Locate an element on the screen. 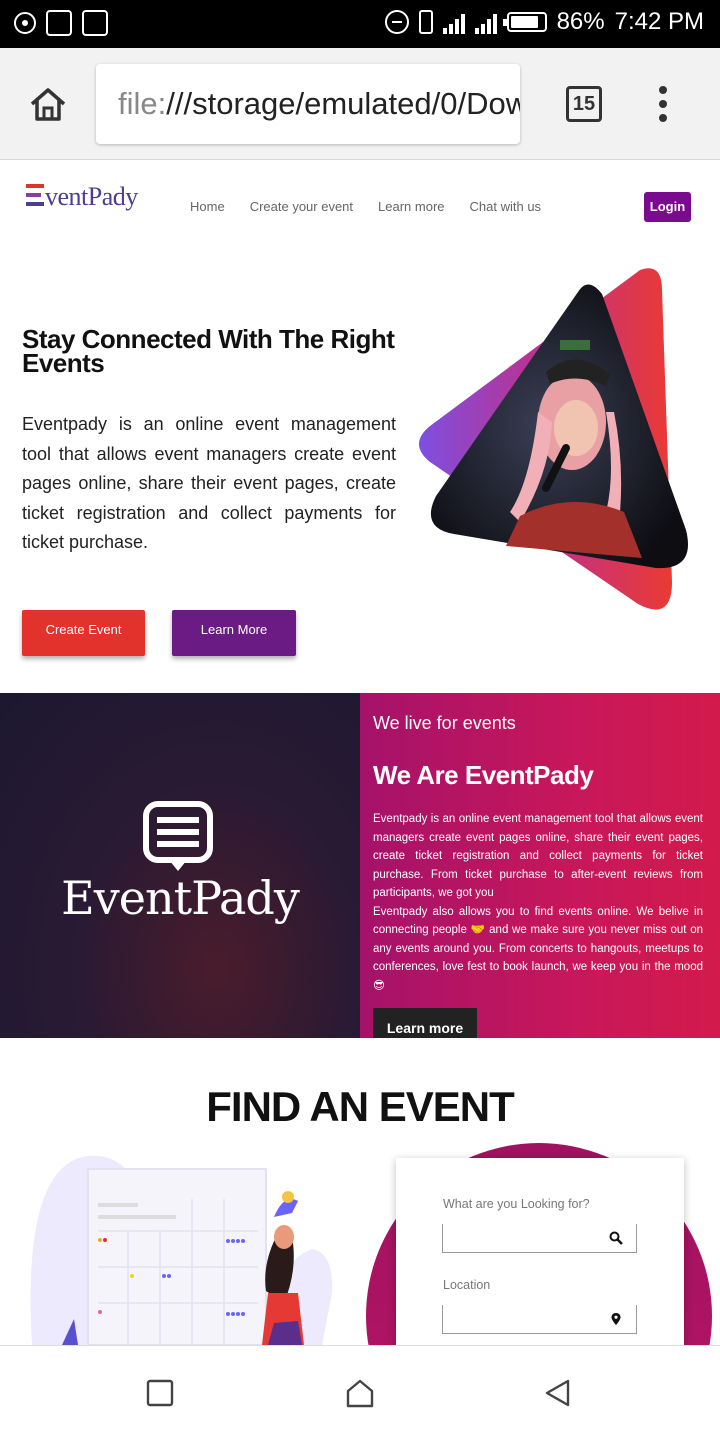 The image size is (720, 1440). learn-more-button: Learn More is located at coordinates (234, 633).